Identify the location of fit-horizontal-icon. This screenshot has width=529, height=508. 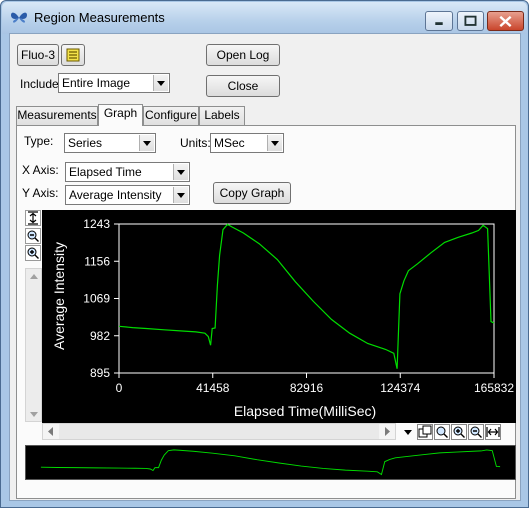
(493, 432).